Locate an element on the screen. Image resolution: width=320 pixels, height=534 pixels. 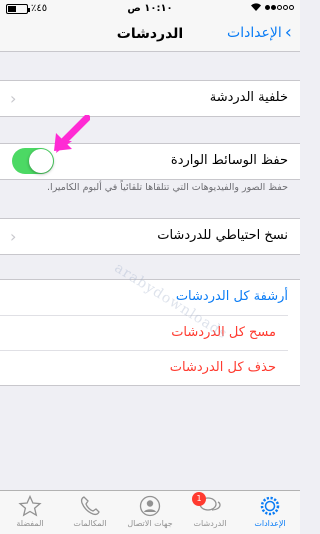
chat-wallpaper-label: خلفية الدردشة is located at coordinates (248, 97).